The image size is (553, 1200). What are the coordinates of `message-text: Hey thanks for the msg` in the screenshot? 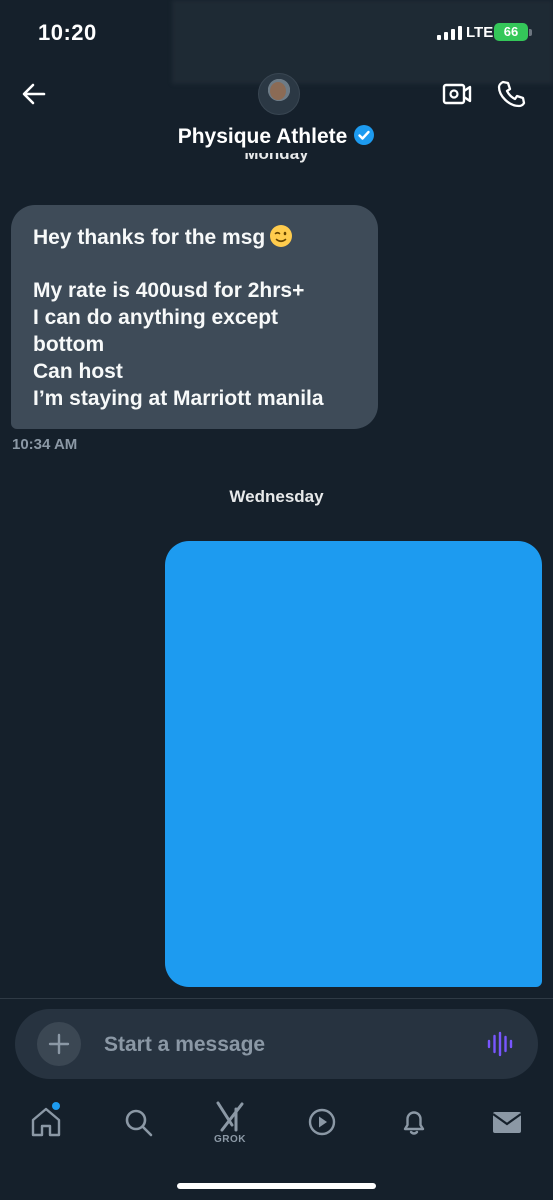 It's located at (149, 237).